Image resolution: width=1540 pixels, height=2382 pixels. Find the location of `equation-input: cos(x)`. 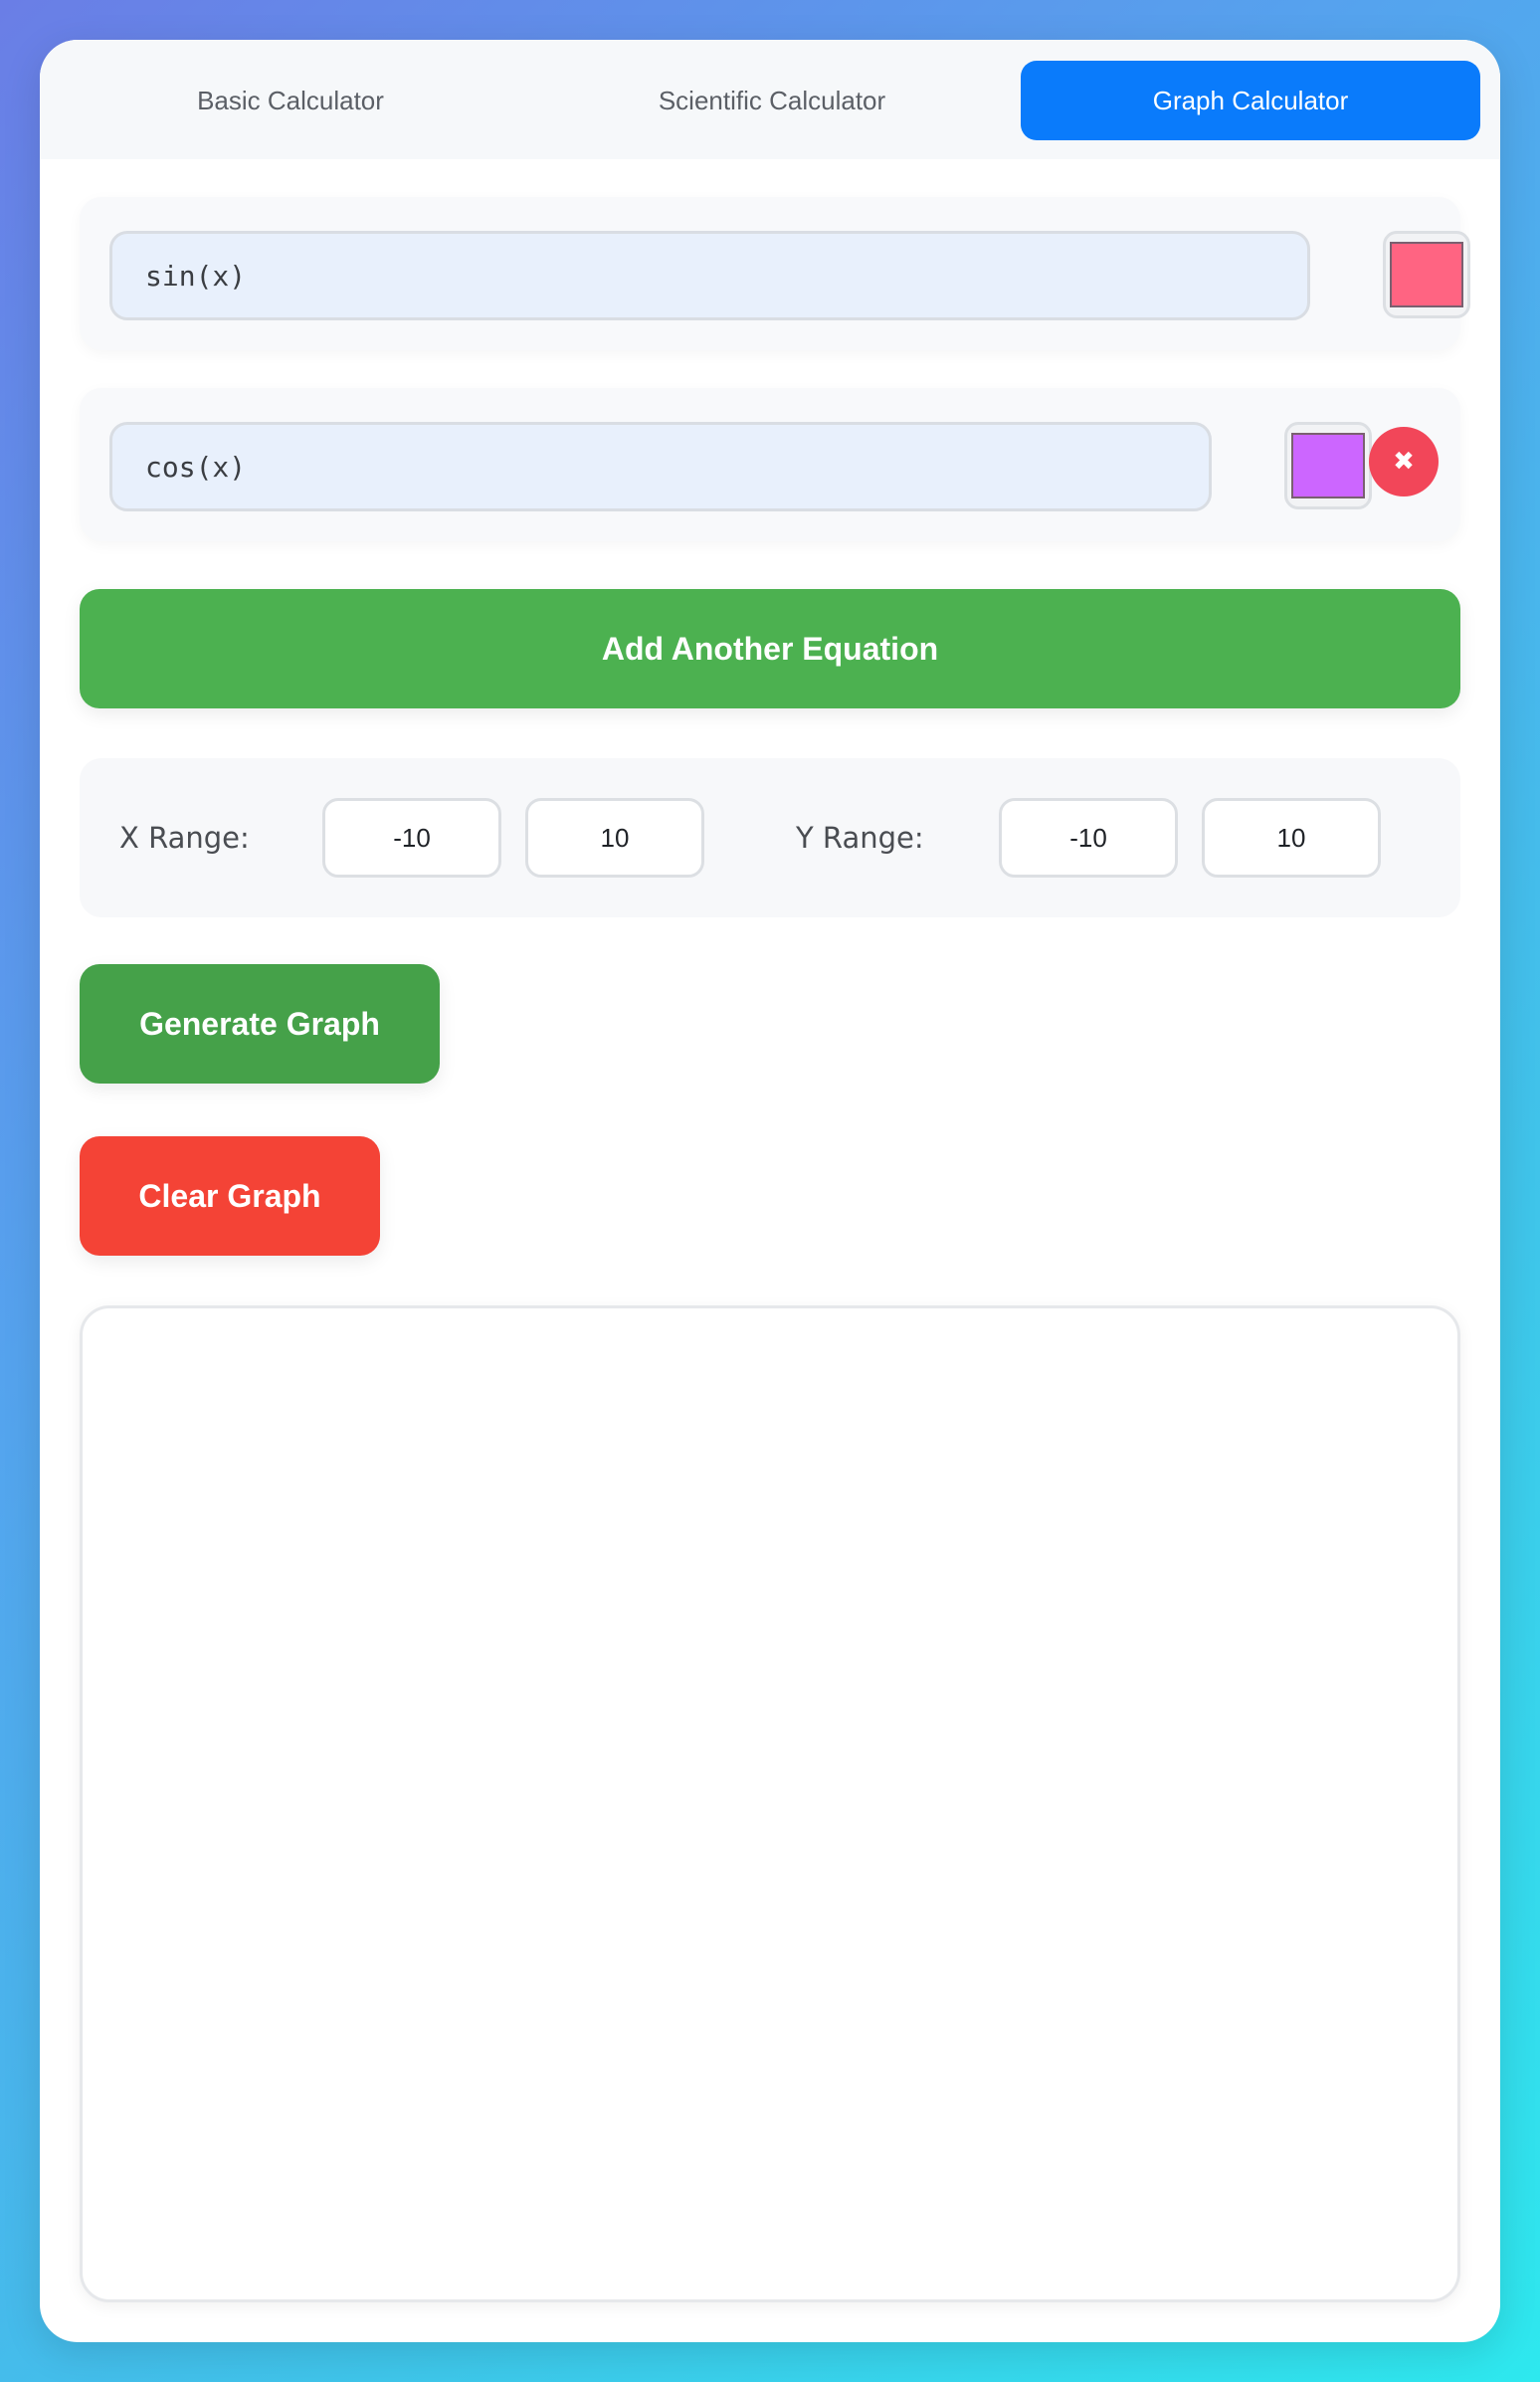

equation-input: cos(x) is located at coordinates (660, 466).